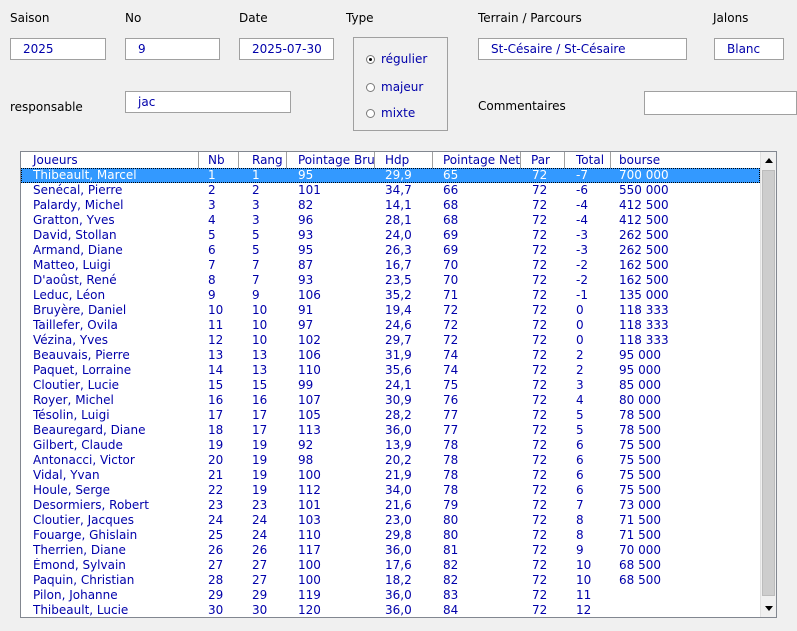 Image resolution: width=797 pixels, height=631 pixels. I want to click on table-row: Gratton, Yves 4 3 96 28,1 68 72 -4 412 500, so click(390, 220).